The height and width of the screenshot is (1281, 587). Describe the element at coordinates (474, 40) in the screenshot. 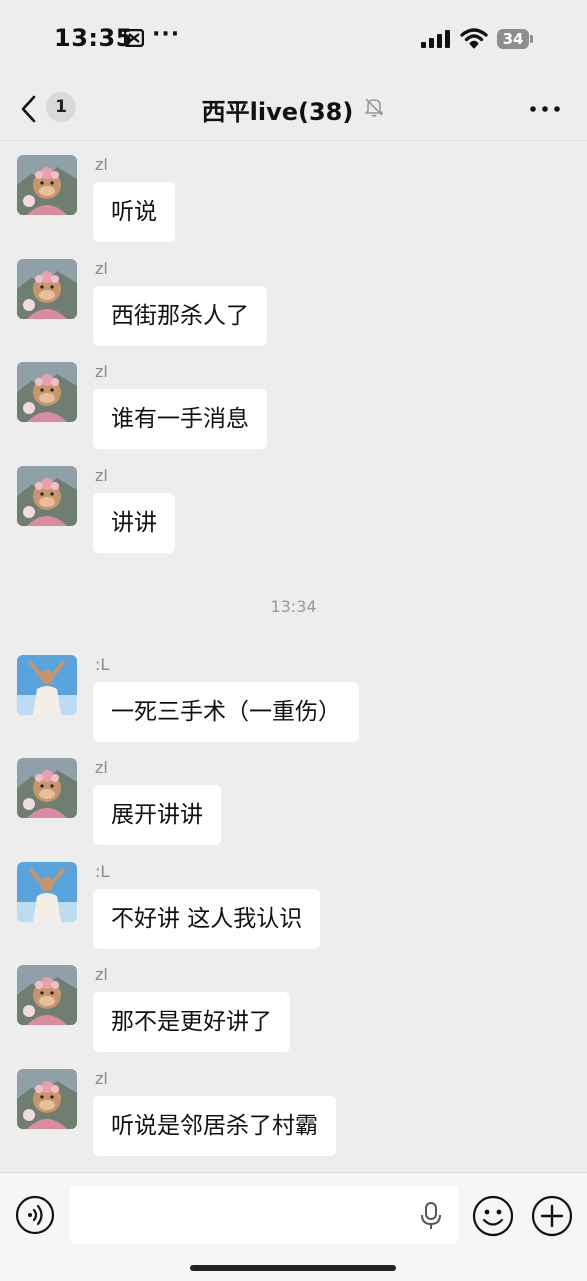

I see `wifi-icon` at that location.